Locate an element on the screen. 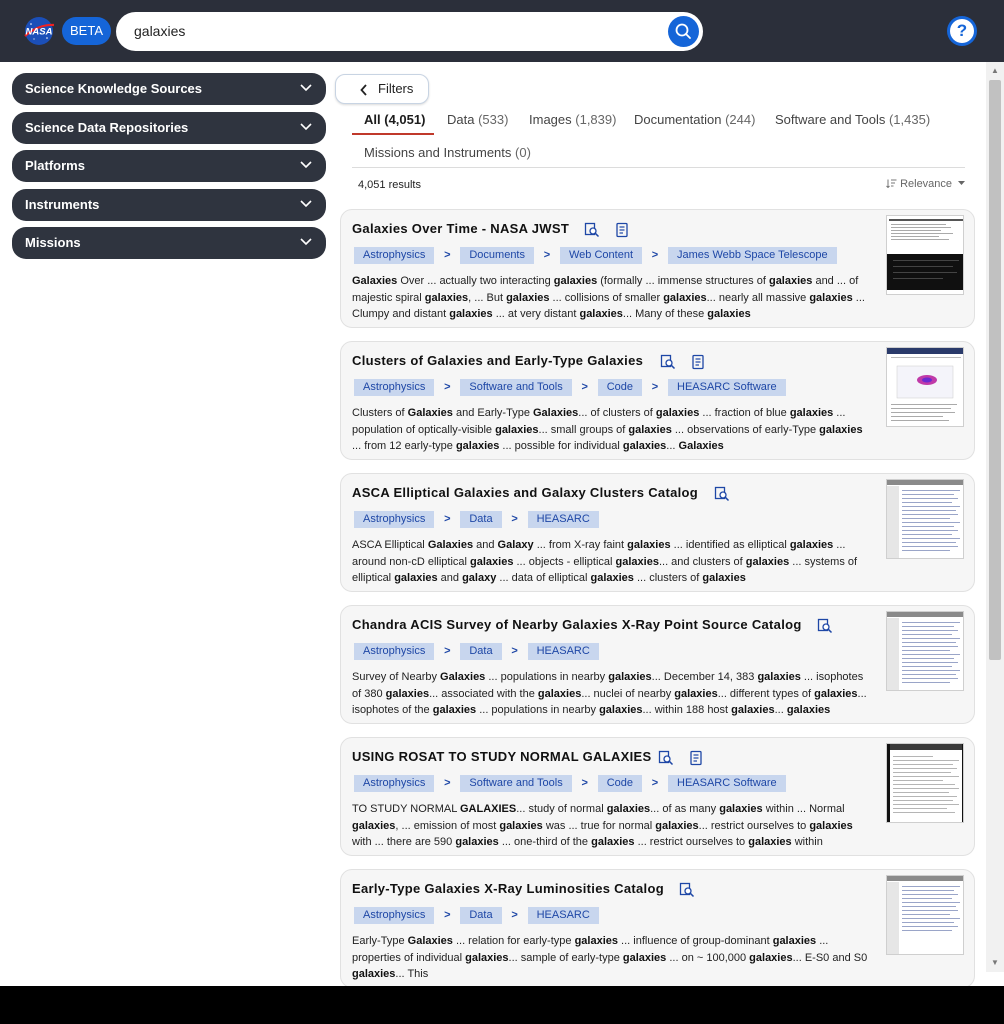 This screenshot has height=1024, width=1004. sidebar-item-label: Missions is located at coordinates (53, 242).